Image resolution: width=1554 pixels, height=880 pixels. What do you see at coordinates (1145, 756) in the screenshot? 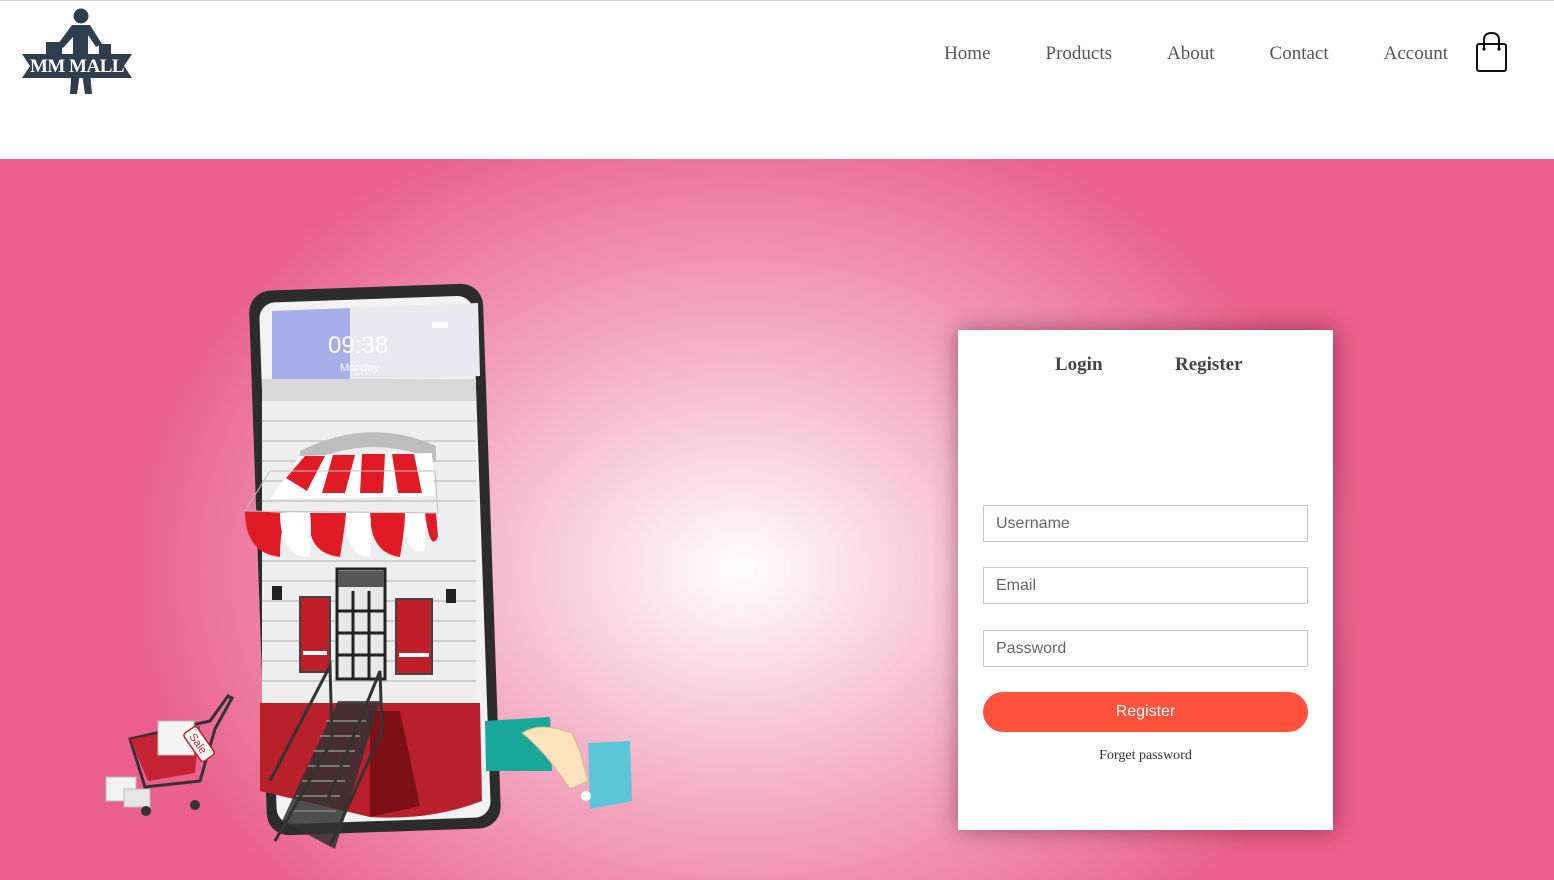
I see `forget-password-link: Forget password` at bounding box center [1145, 756].